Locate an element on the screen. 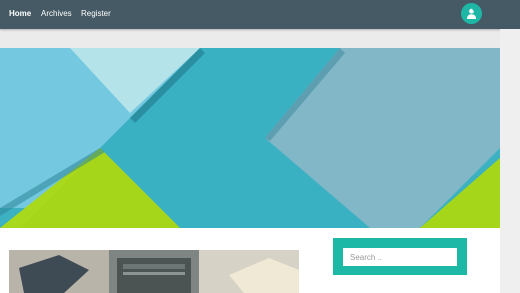 This screenshot has height=293, width=520. search-widget is located at coordinates (400, 256).